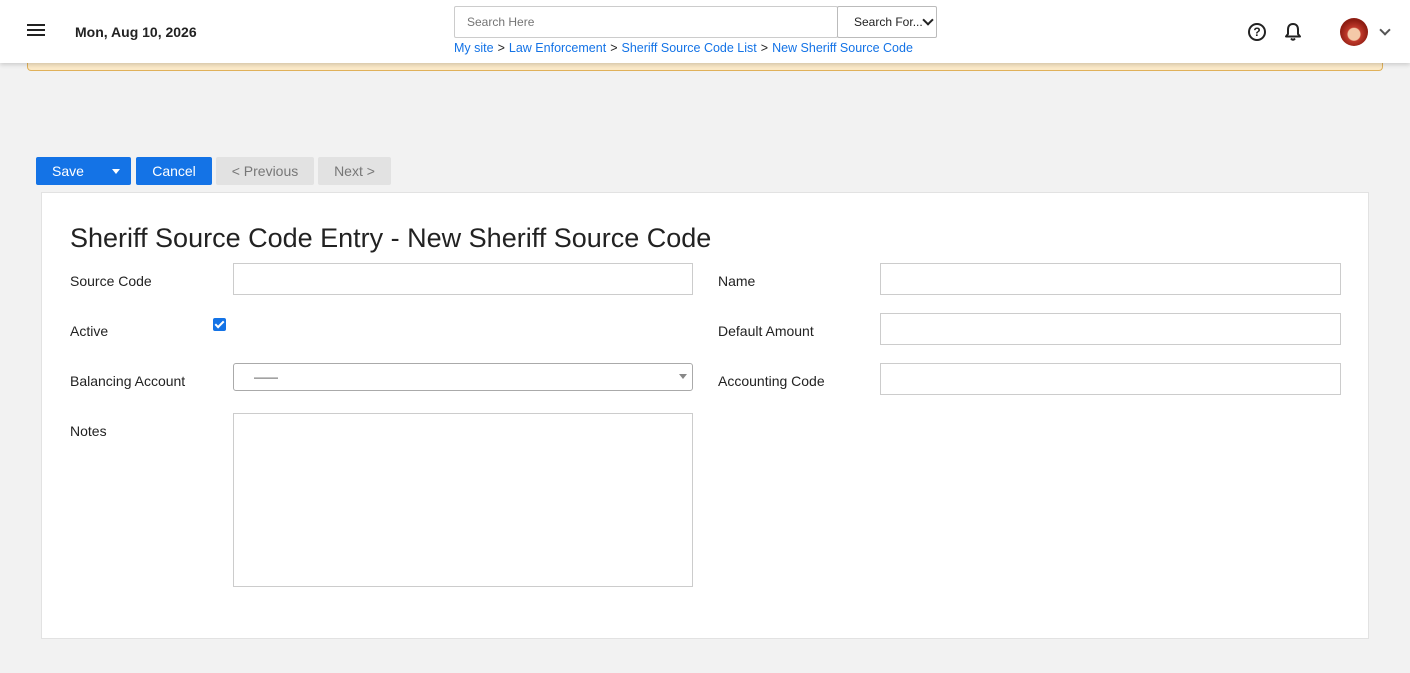 The height and width of the screenshot is (673, 1410). What do you see at coordinates (646, 22) in the screenshot?
I see `search-input` at bounding box center [646, 22].